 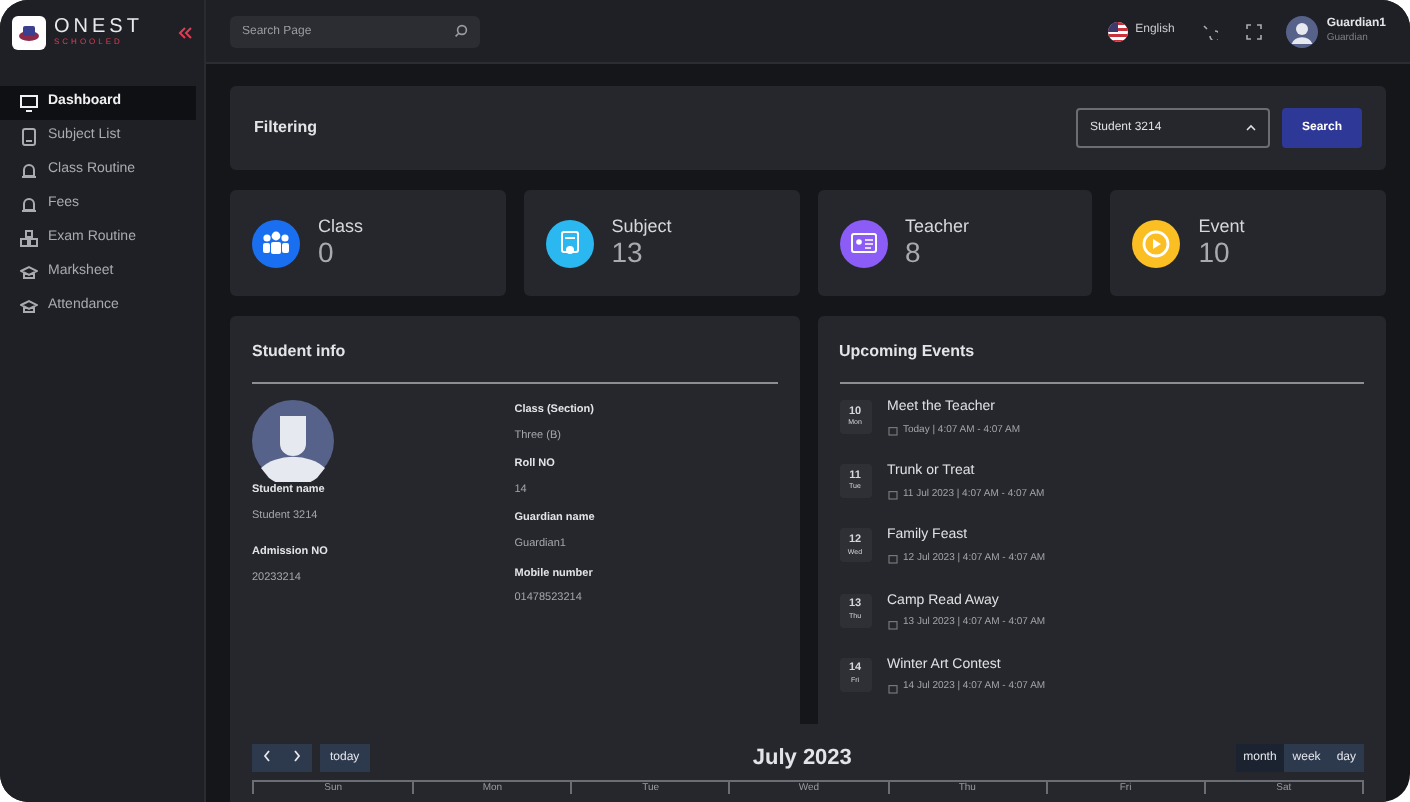 What do you see at coordinates (914, 253) in the screenshot?
I see `stat-value: 8` at bounding box center [914, 253].